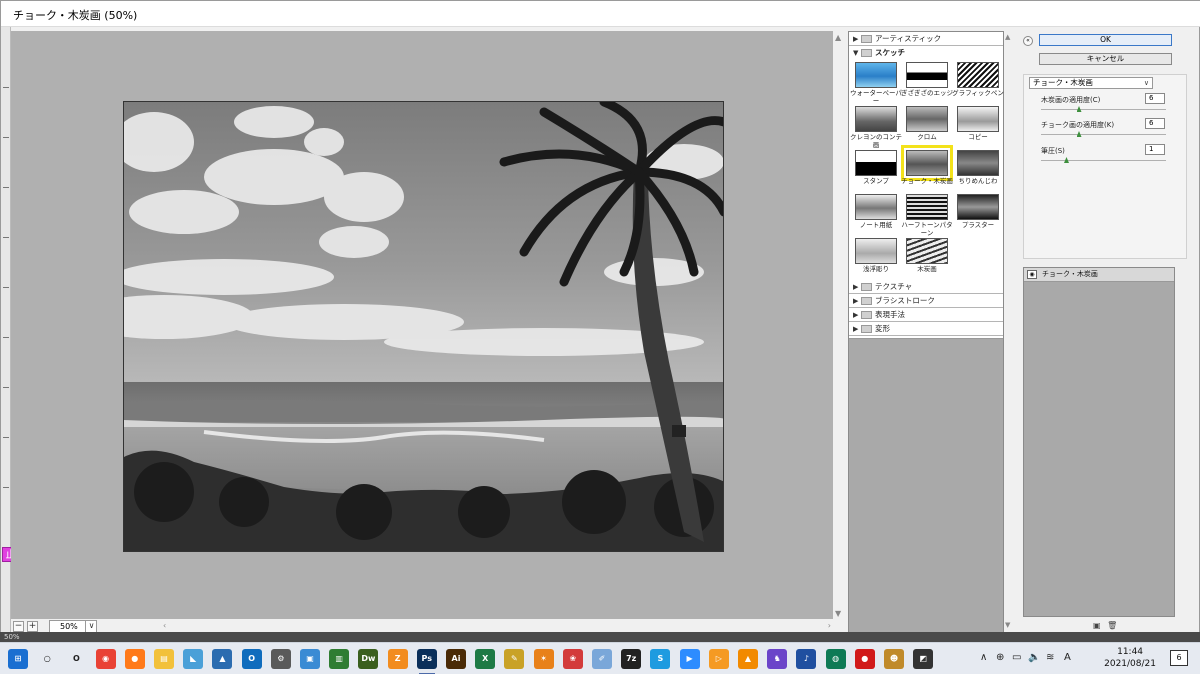 The width and height of the screenshot is (1200, 674). What do you see at coordinates (543, 659) in the screenshot?
I see `app18-icon: ✶` at bounding box center [543, 659].